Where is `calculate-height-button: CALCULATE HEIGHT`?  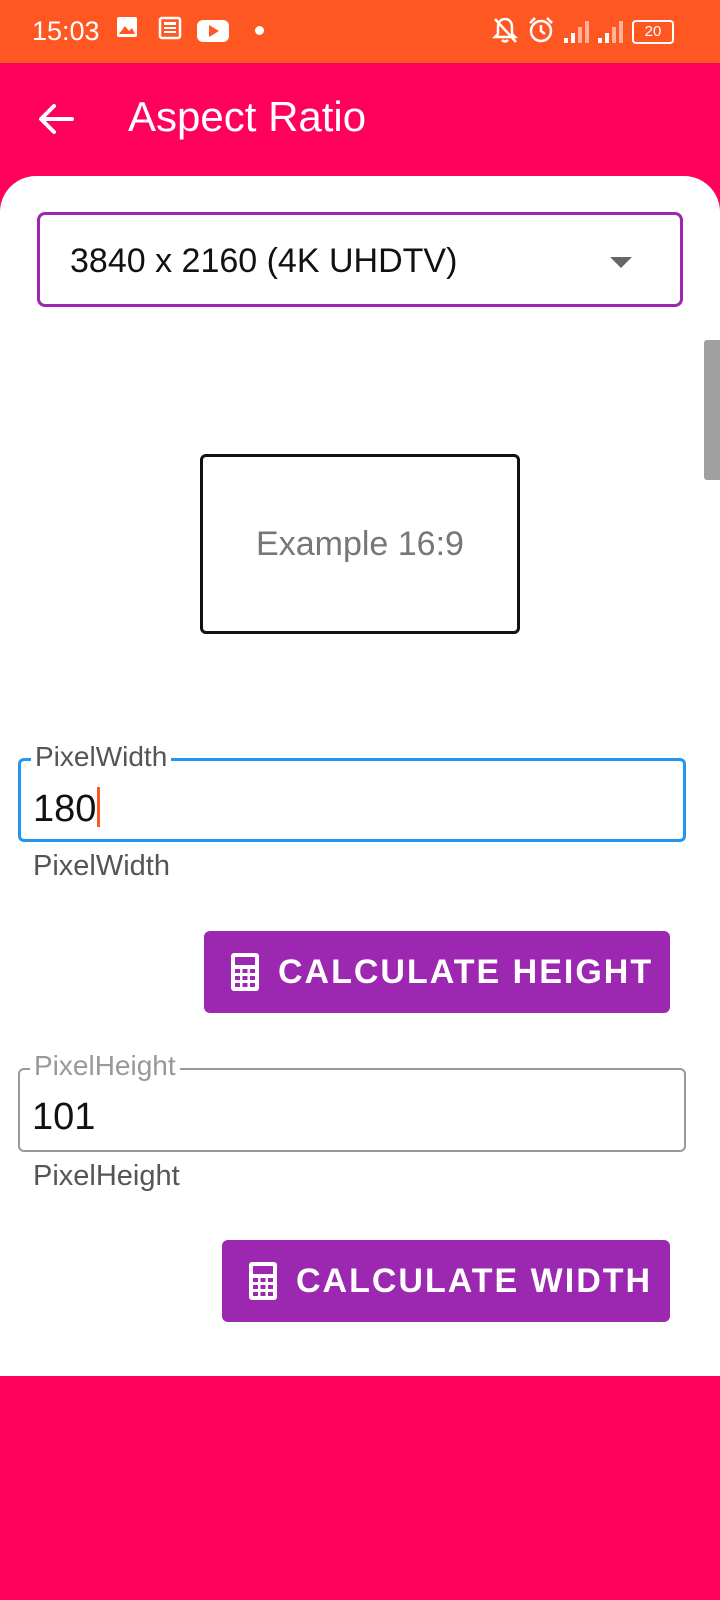 calculate-height-button: CALCULATE HEIGHT is located at coordinates (437, 972).